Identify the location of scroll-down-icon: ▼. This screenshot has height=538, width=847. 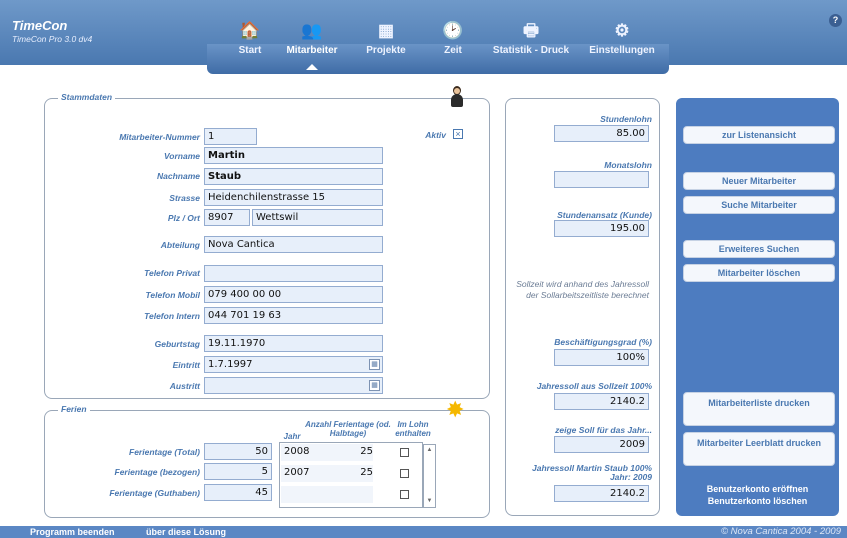
(429, 501).